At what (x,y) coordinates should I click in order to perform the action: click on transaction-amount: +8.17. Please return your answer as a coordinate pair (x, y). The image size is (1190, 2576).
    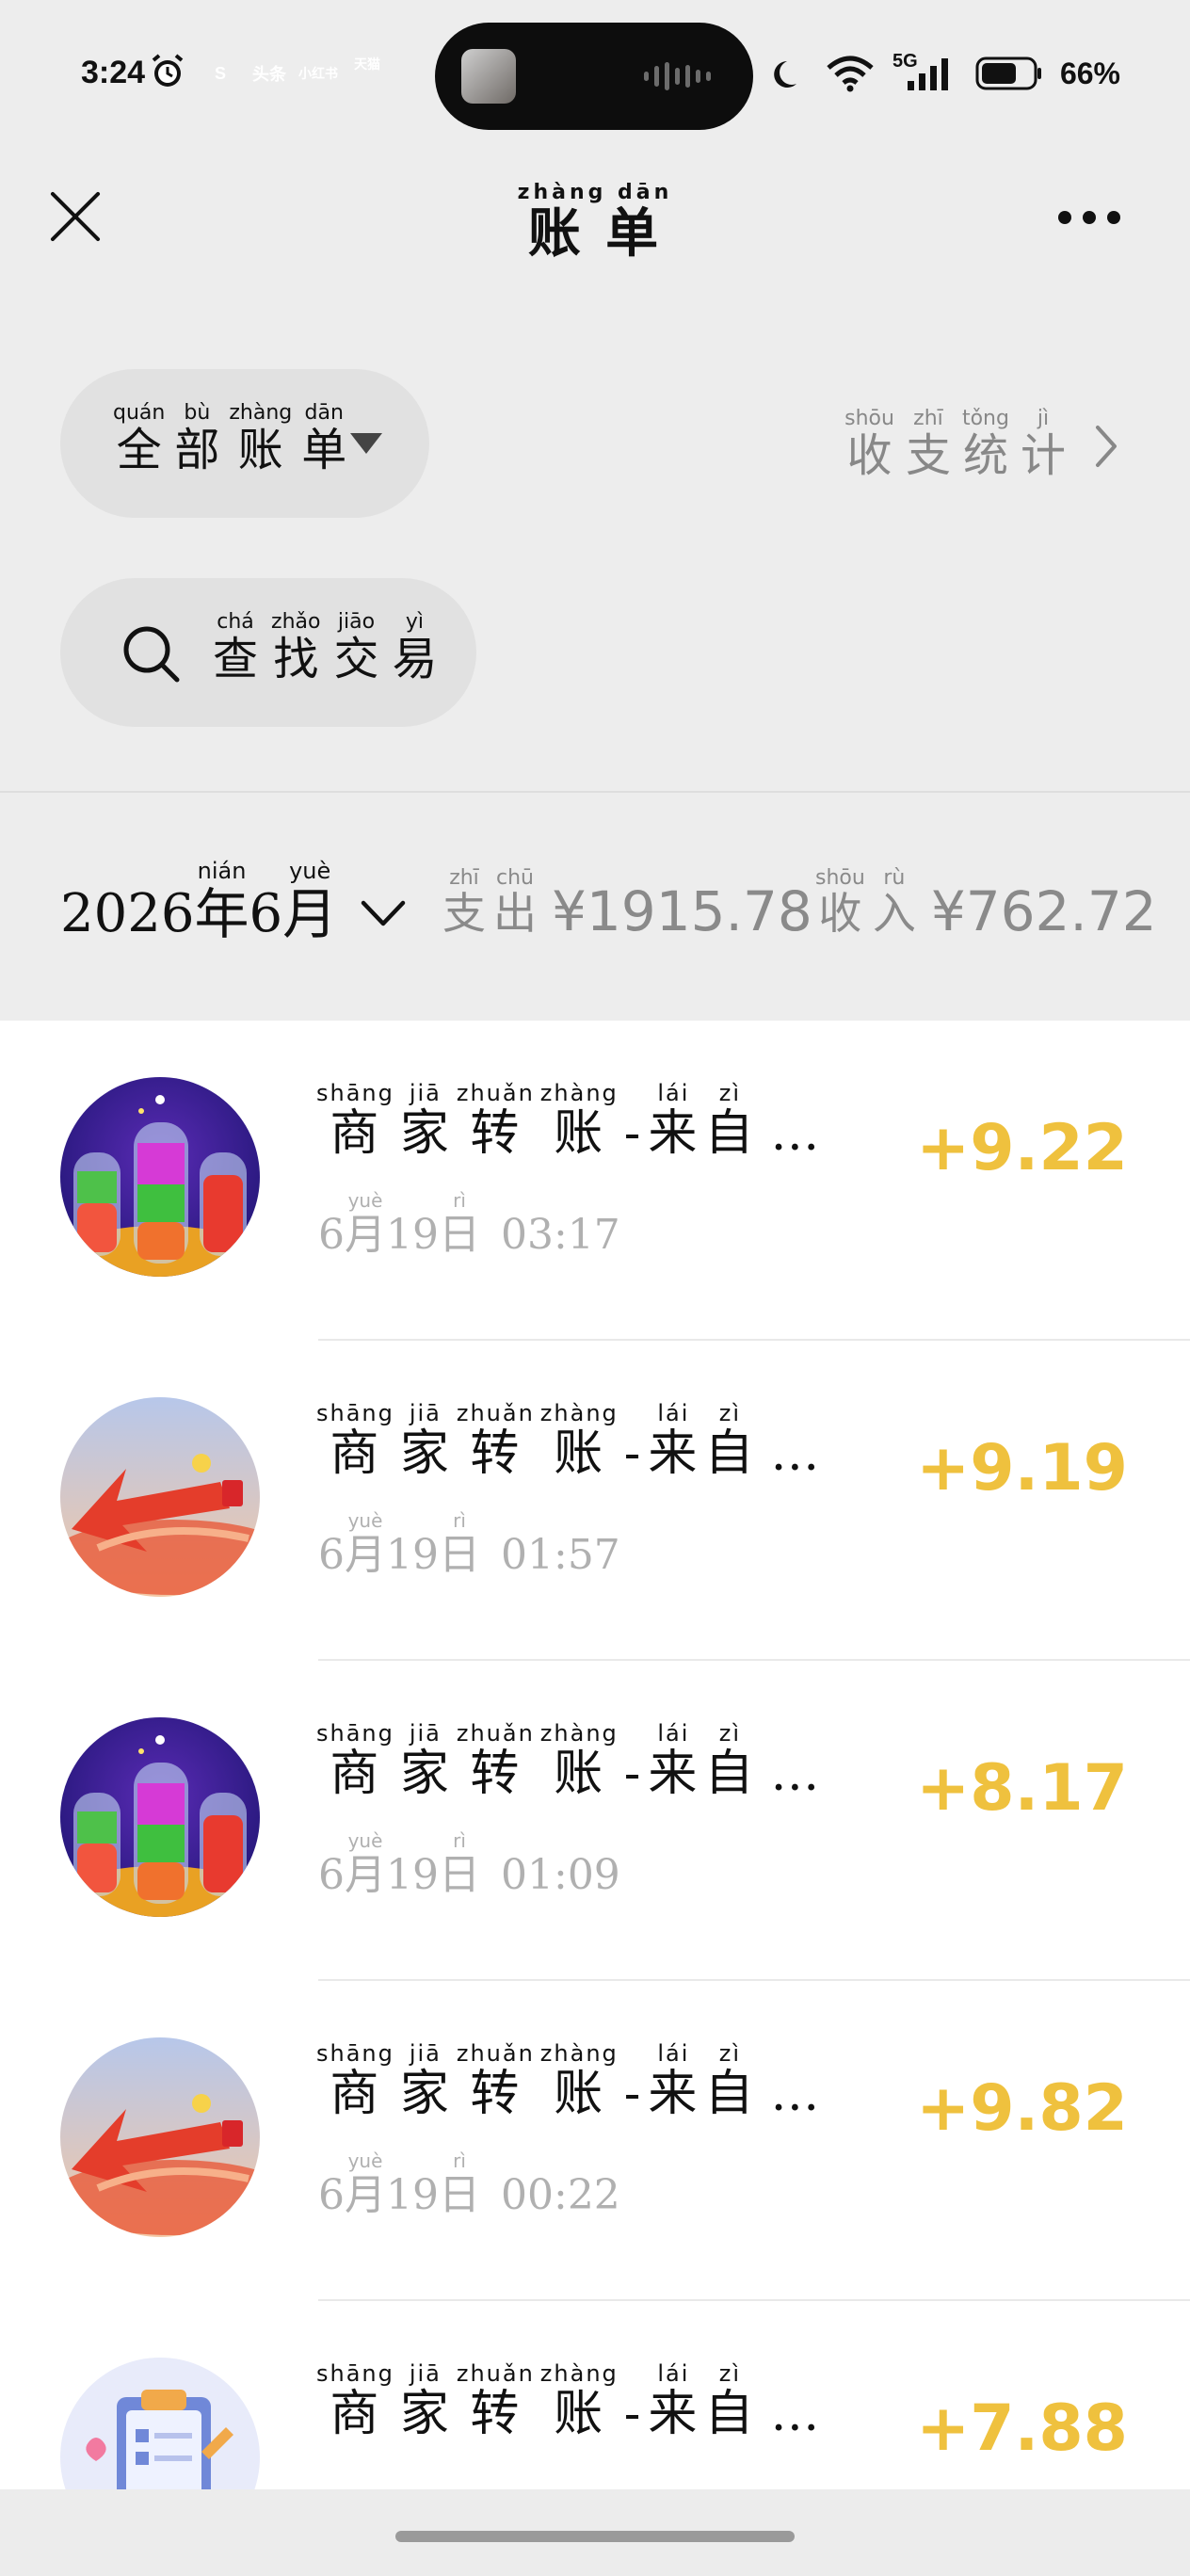
    Looking at the image, I should click on (1022, 1788).